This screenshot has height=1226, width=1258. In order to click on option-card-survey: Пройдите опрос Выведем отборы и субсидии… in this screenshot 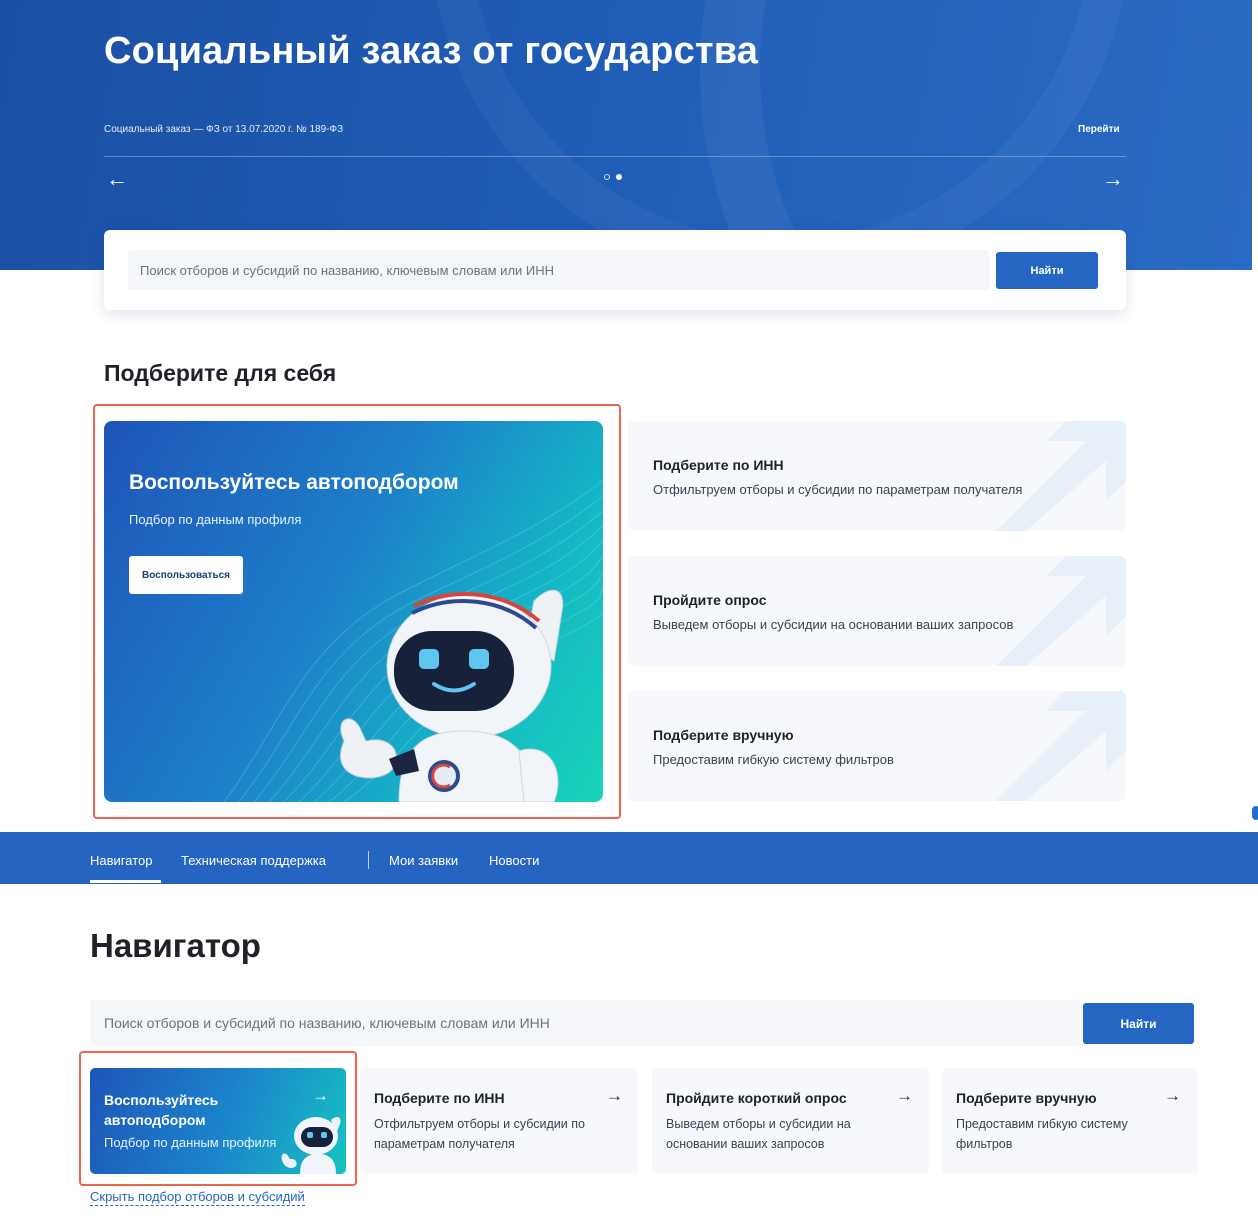, I will do `click(877, 611)`.